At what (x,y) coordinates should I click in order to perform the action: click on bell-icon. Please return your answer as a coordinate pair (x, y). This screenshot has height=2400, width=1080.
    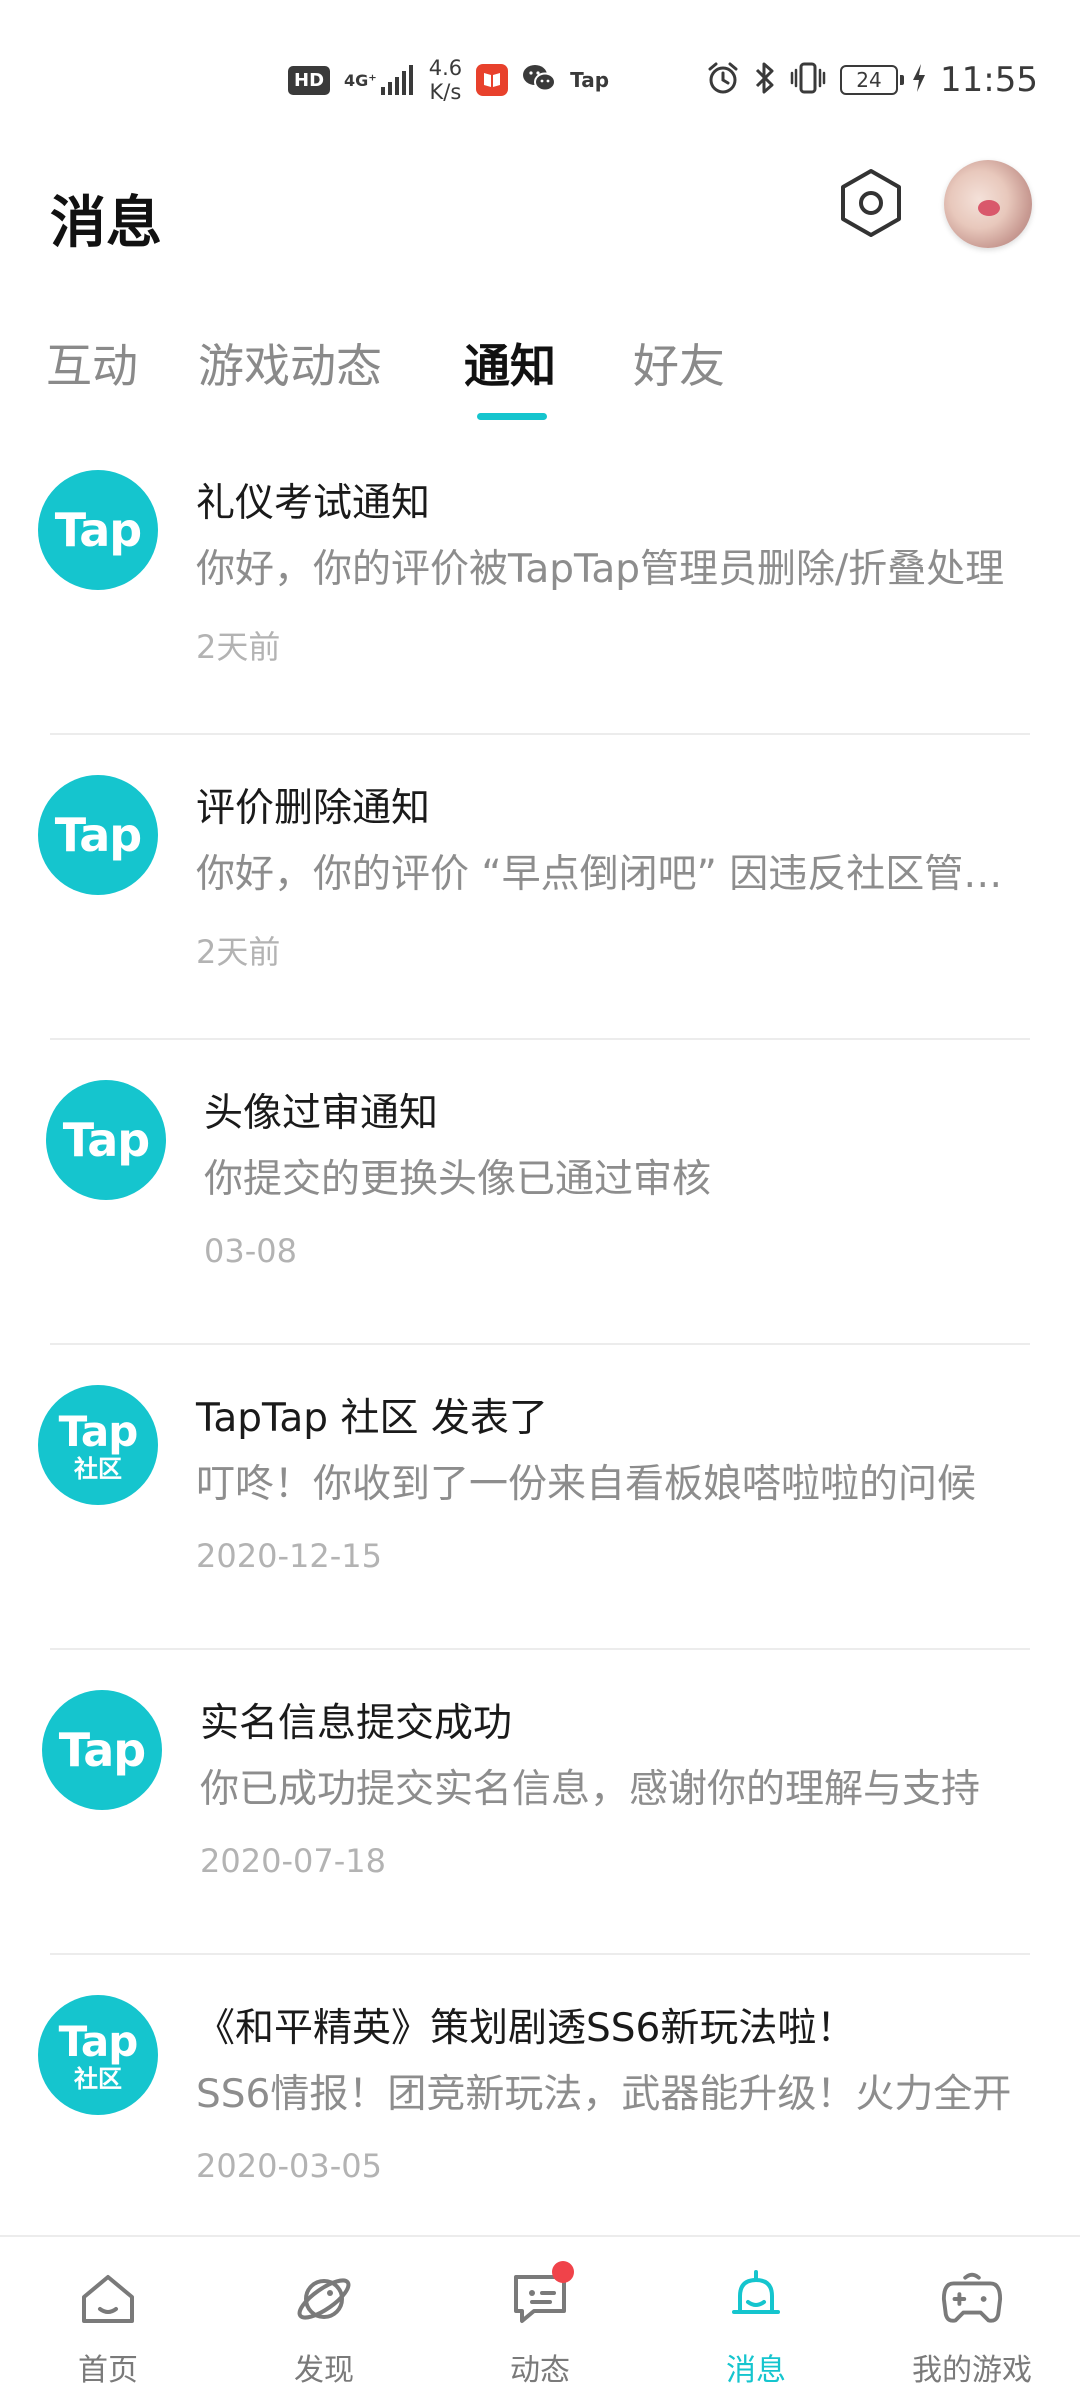
    Looking at the image, I should click on (756, 2299).